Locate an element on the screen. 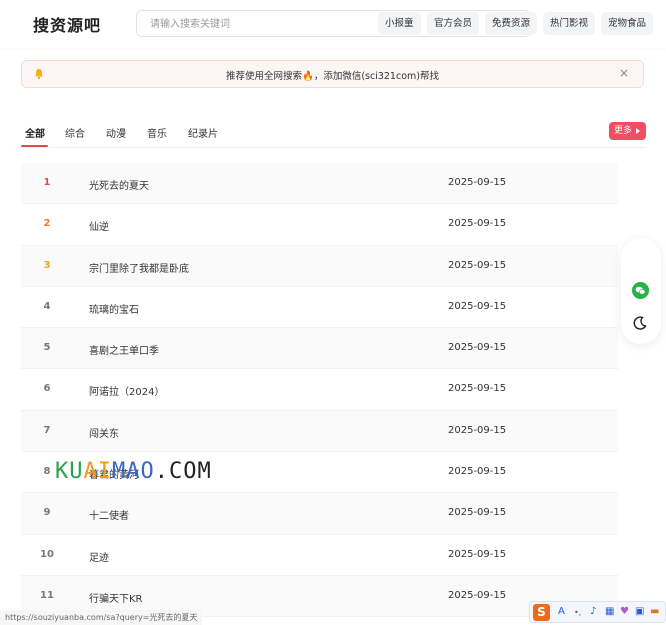  chip-free-resources: 免费资源 is located at coordinates (511, 23).